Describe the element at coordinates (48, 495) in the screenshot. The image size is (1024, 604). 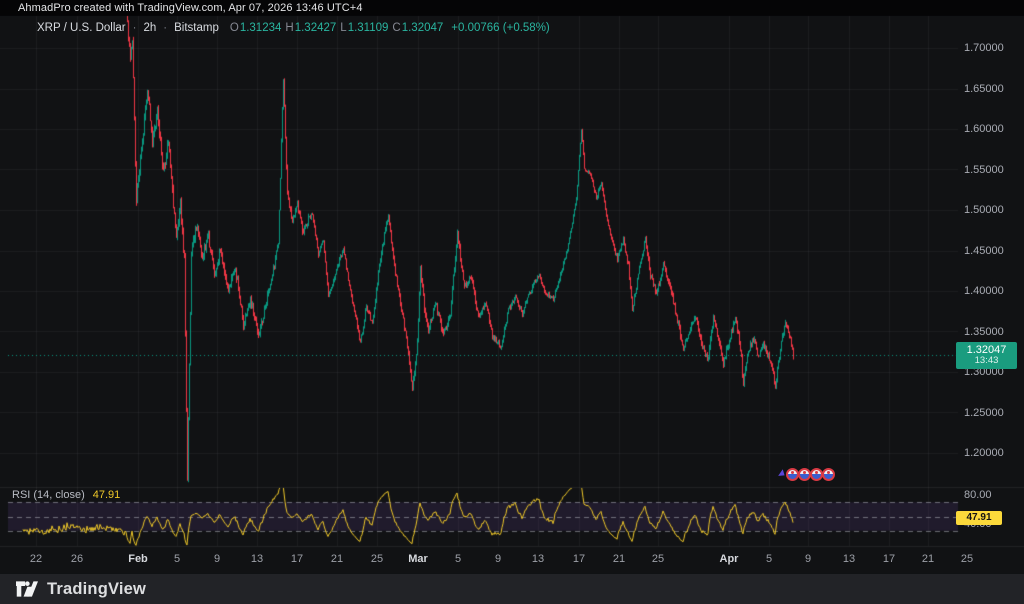
I see `rsi-title: RSI (14, close)` at that location.